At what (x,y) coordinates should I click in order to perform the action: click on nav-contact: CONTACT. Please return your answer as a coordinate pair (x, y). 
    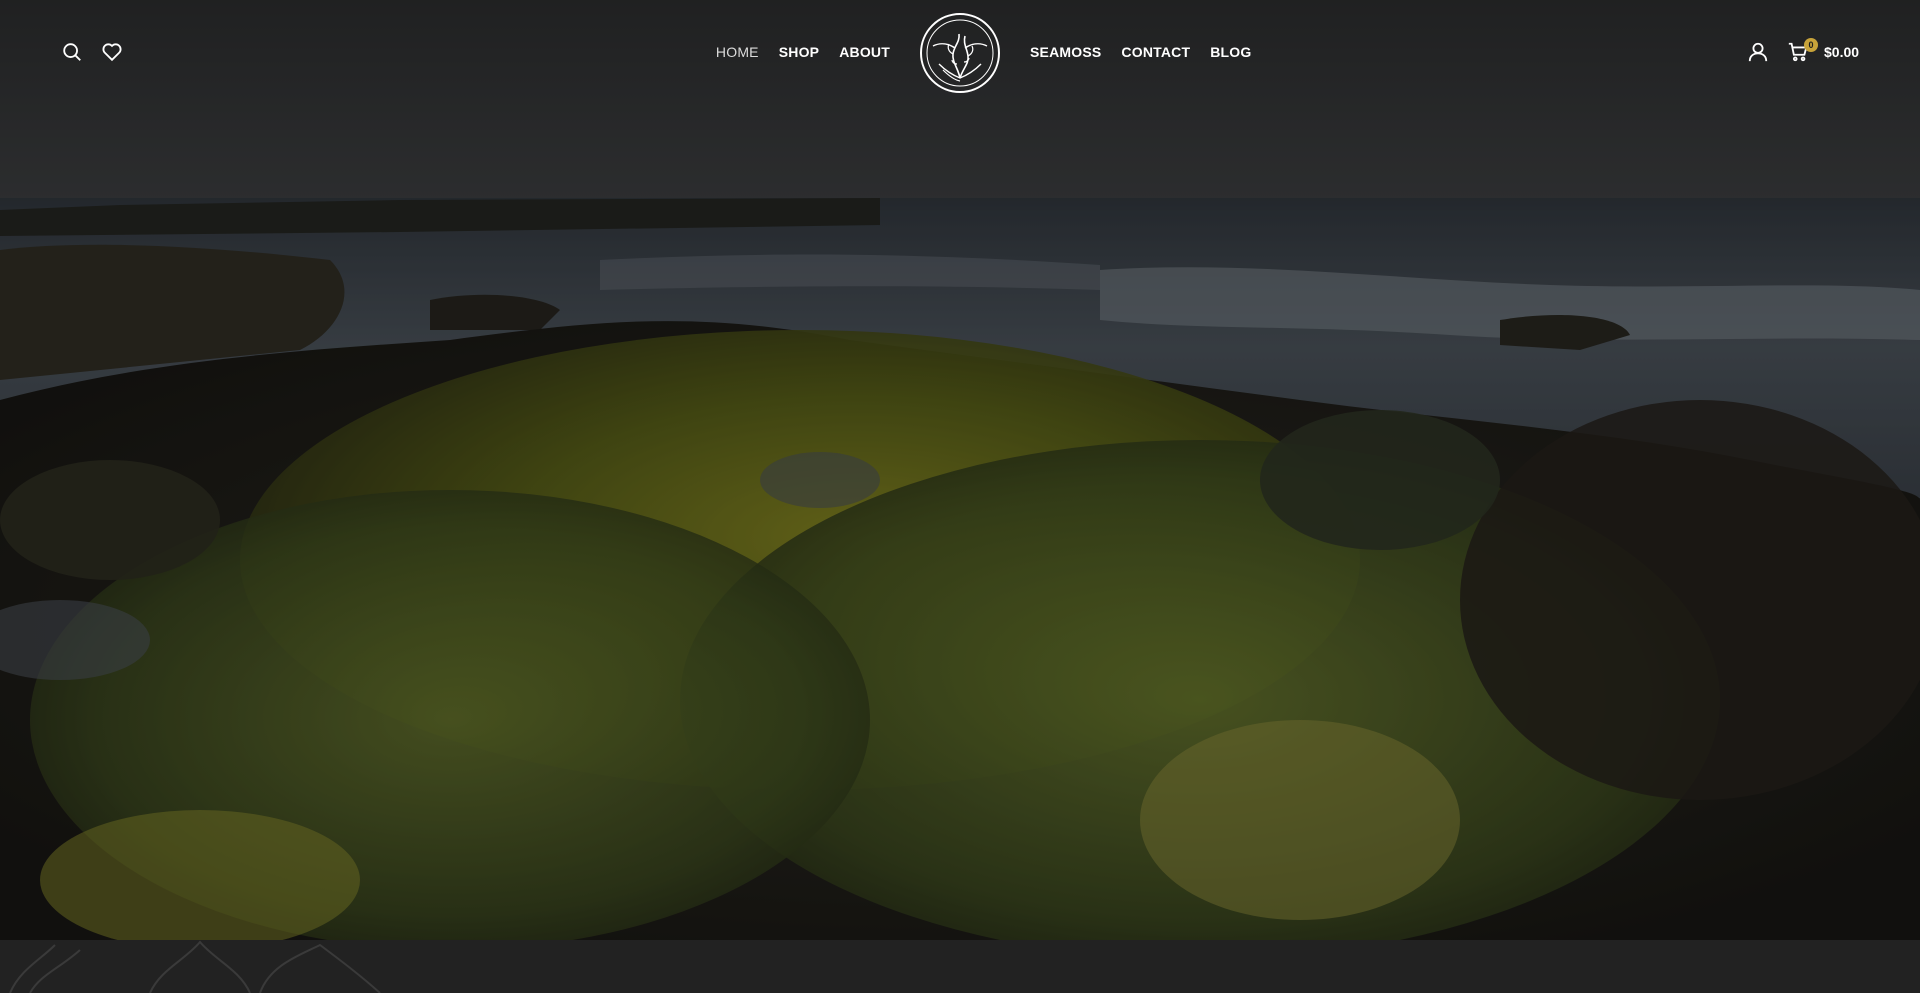
    Looking at the image, I should click on (1155, 52).